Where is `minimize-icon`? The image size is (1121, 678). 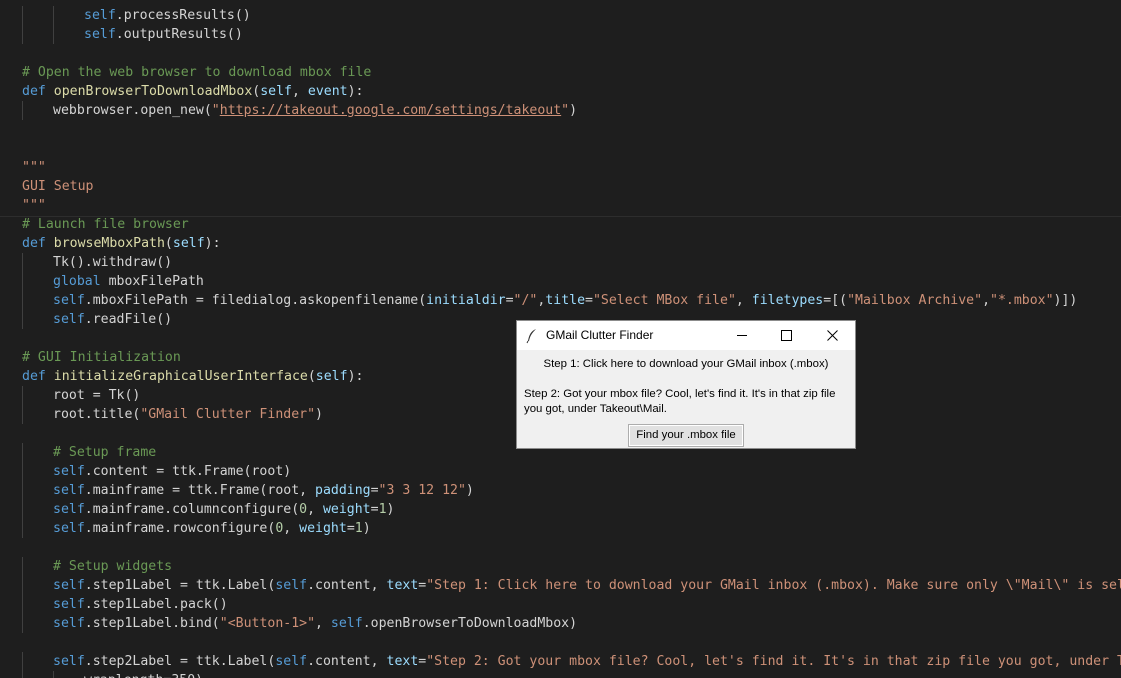 minimize-icon is located at coordinates (742, 335).